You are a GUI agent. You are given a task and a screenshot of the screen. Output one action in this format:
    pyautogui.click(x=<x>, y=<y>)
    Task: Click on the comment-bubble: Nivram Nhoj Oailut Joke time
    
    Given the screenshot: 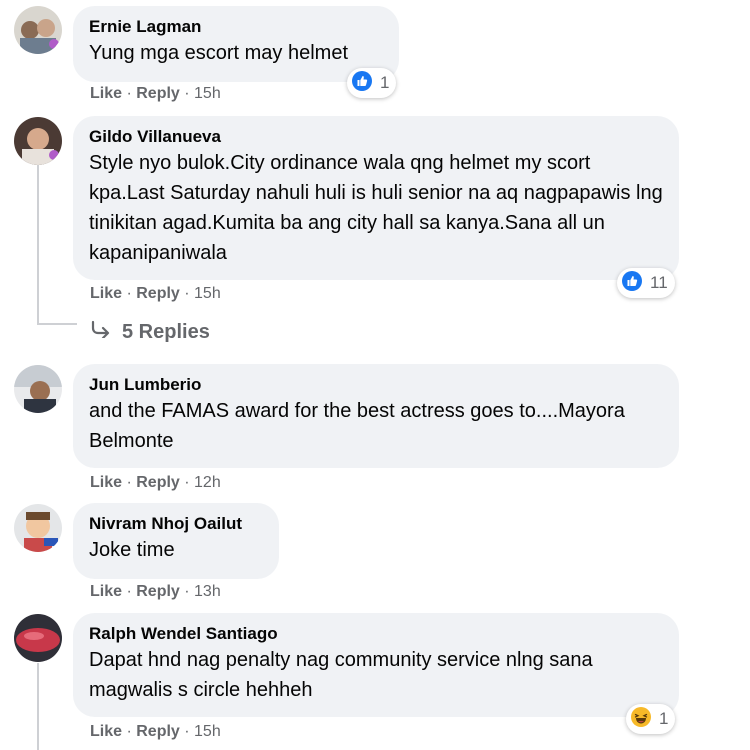 What is the action you would take?
    pyautogui.click(x=176, y=541)
    